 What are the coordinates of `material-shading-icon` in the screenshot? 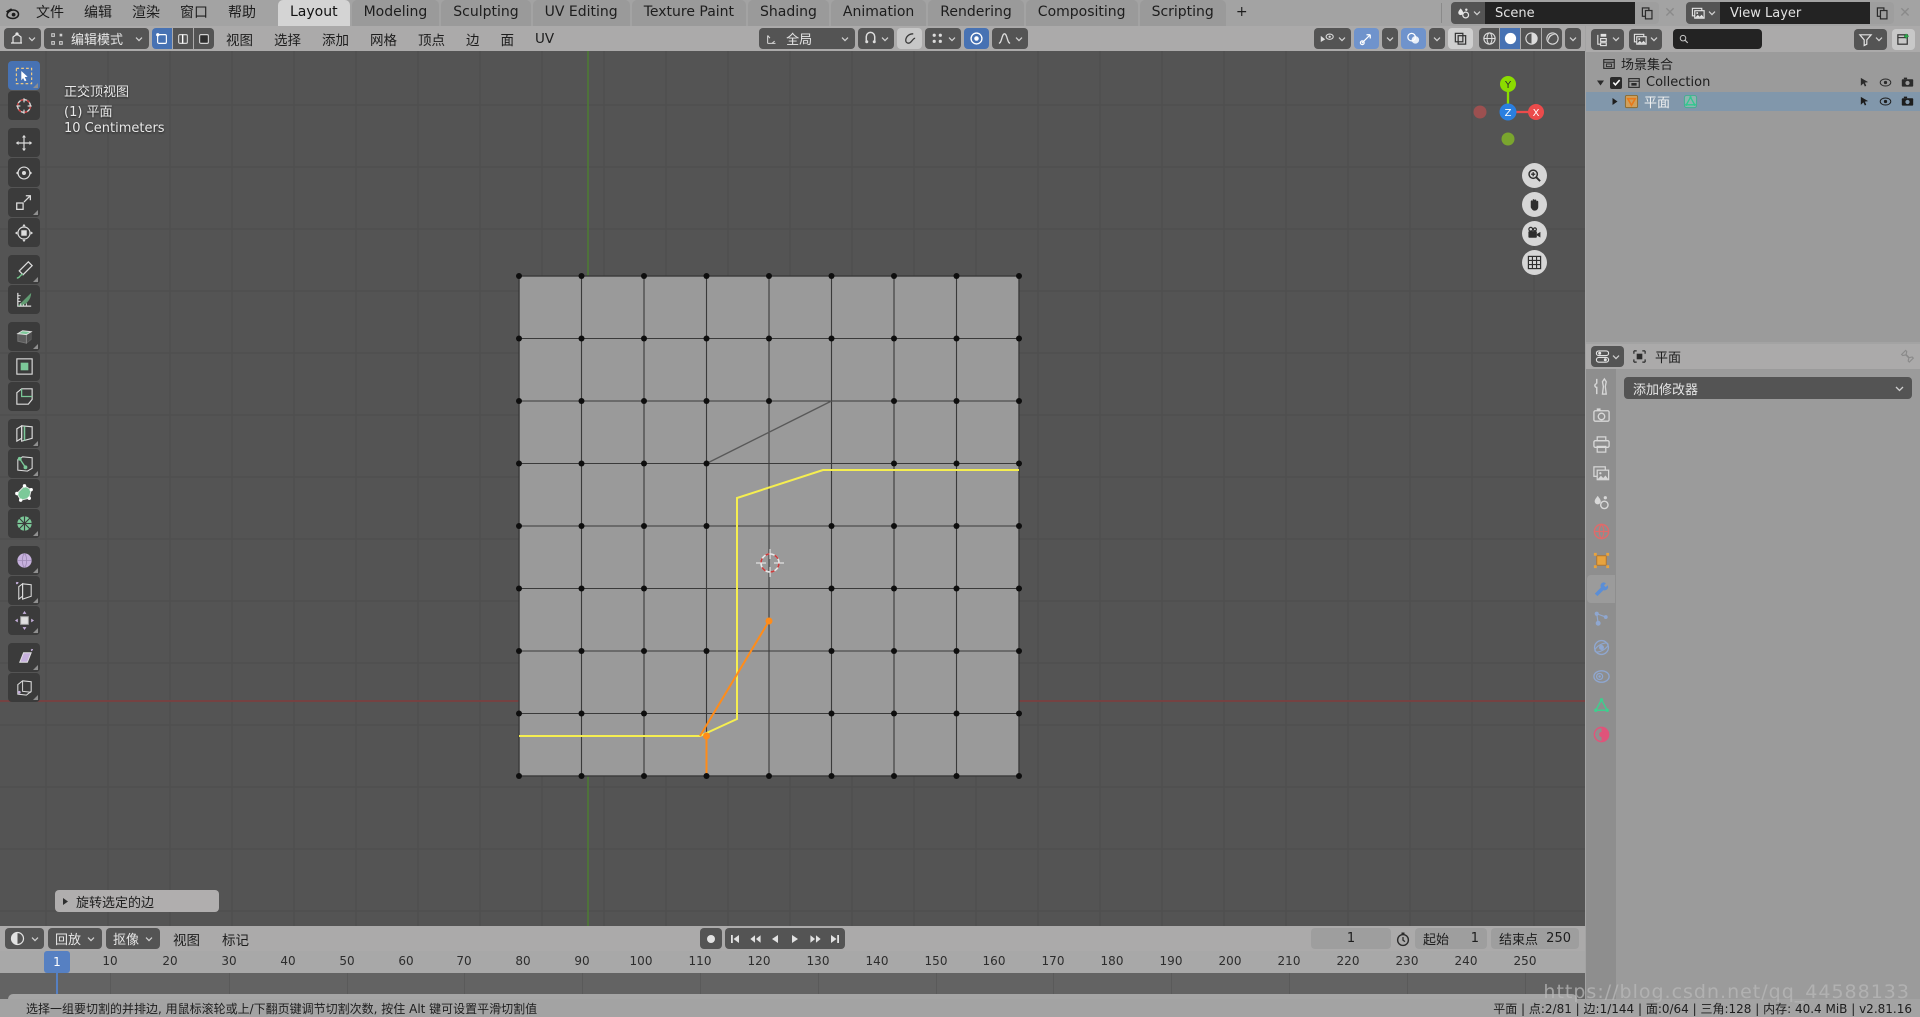 It's located at (1531, 38).